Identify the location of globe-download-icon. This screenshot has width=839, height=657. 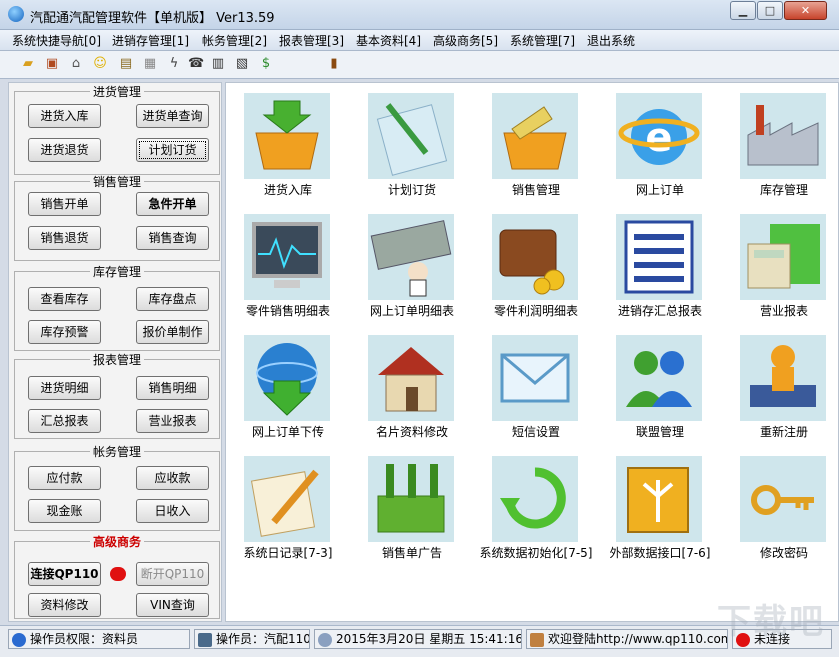
(287, 378).